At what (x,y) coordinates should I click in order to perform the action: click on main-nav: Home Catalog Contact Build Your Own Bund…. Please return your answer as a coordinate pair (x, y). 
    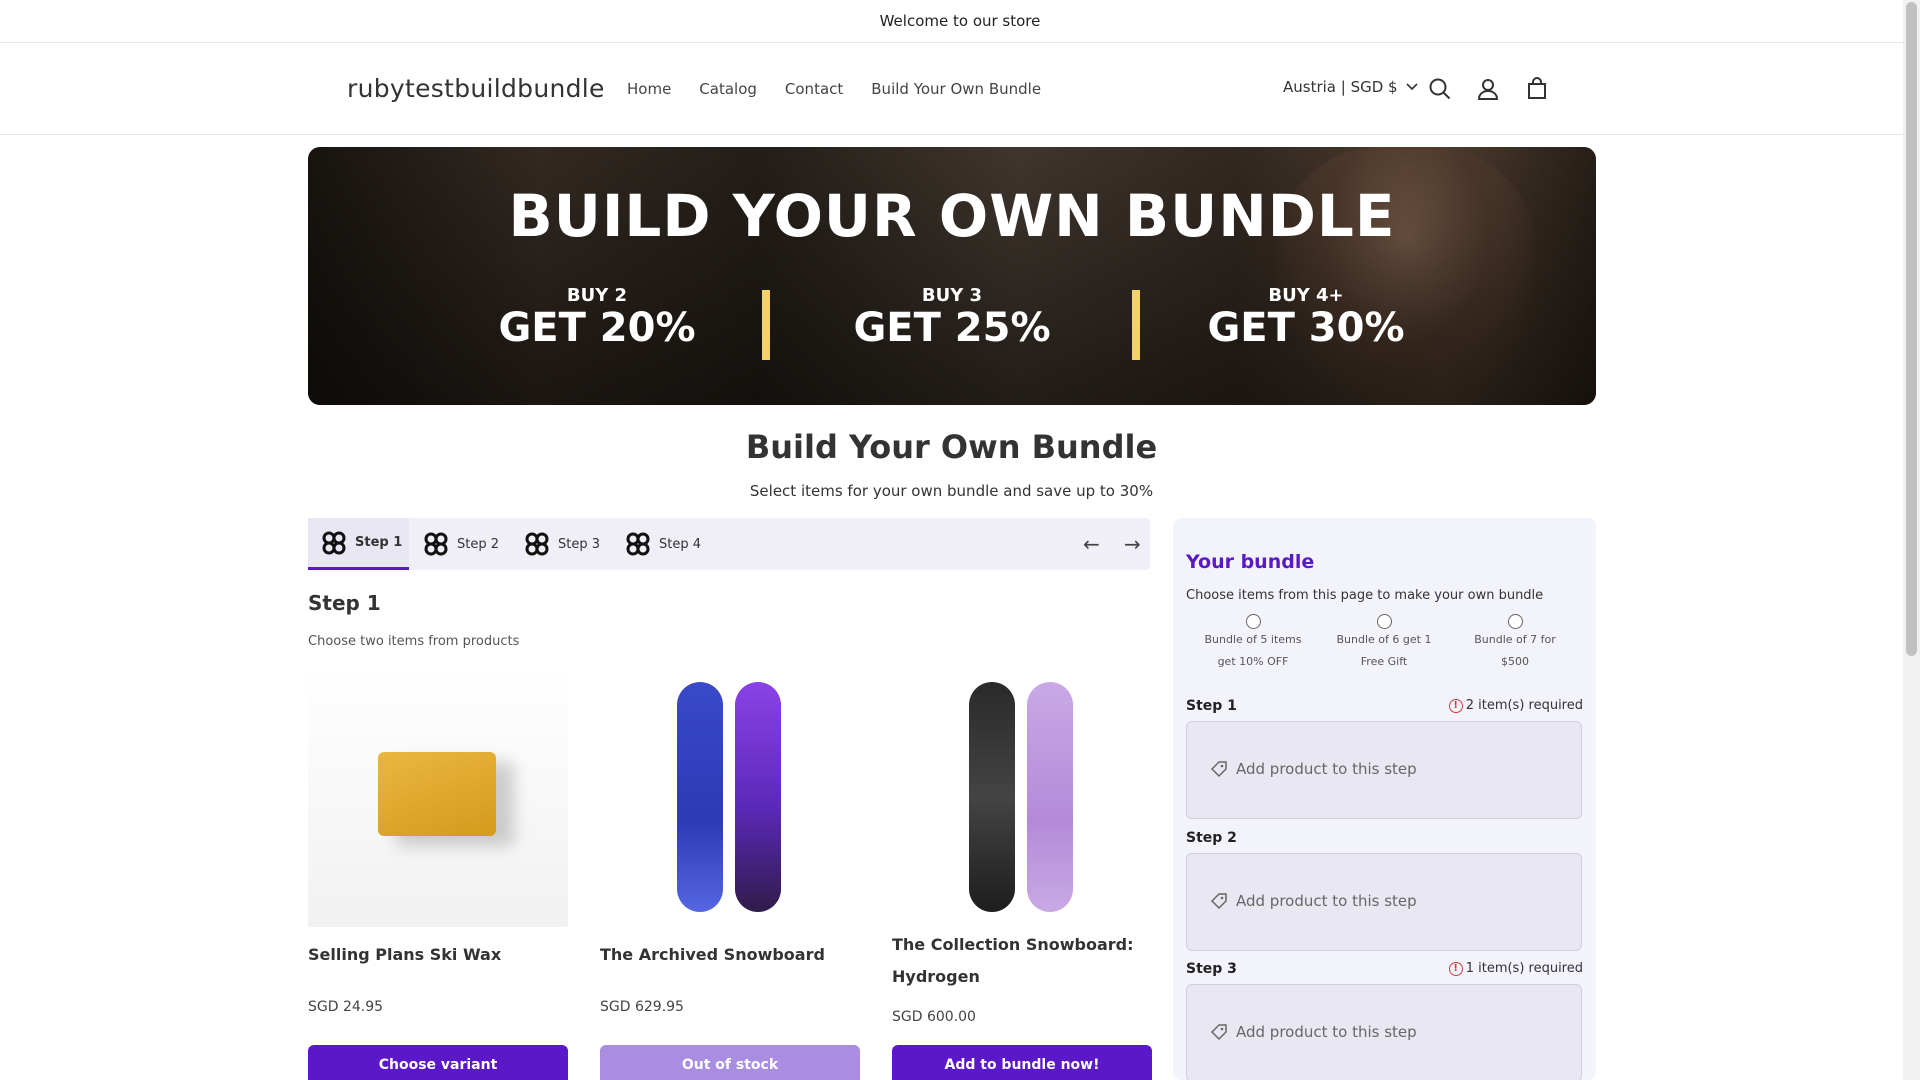
    Looking at the image, I should click on (848, 89).